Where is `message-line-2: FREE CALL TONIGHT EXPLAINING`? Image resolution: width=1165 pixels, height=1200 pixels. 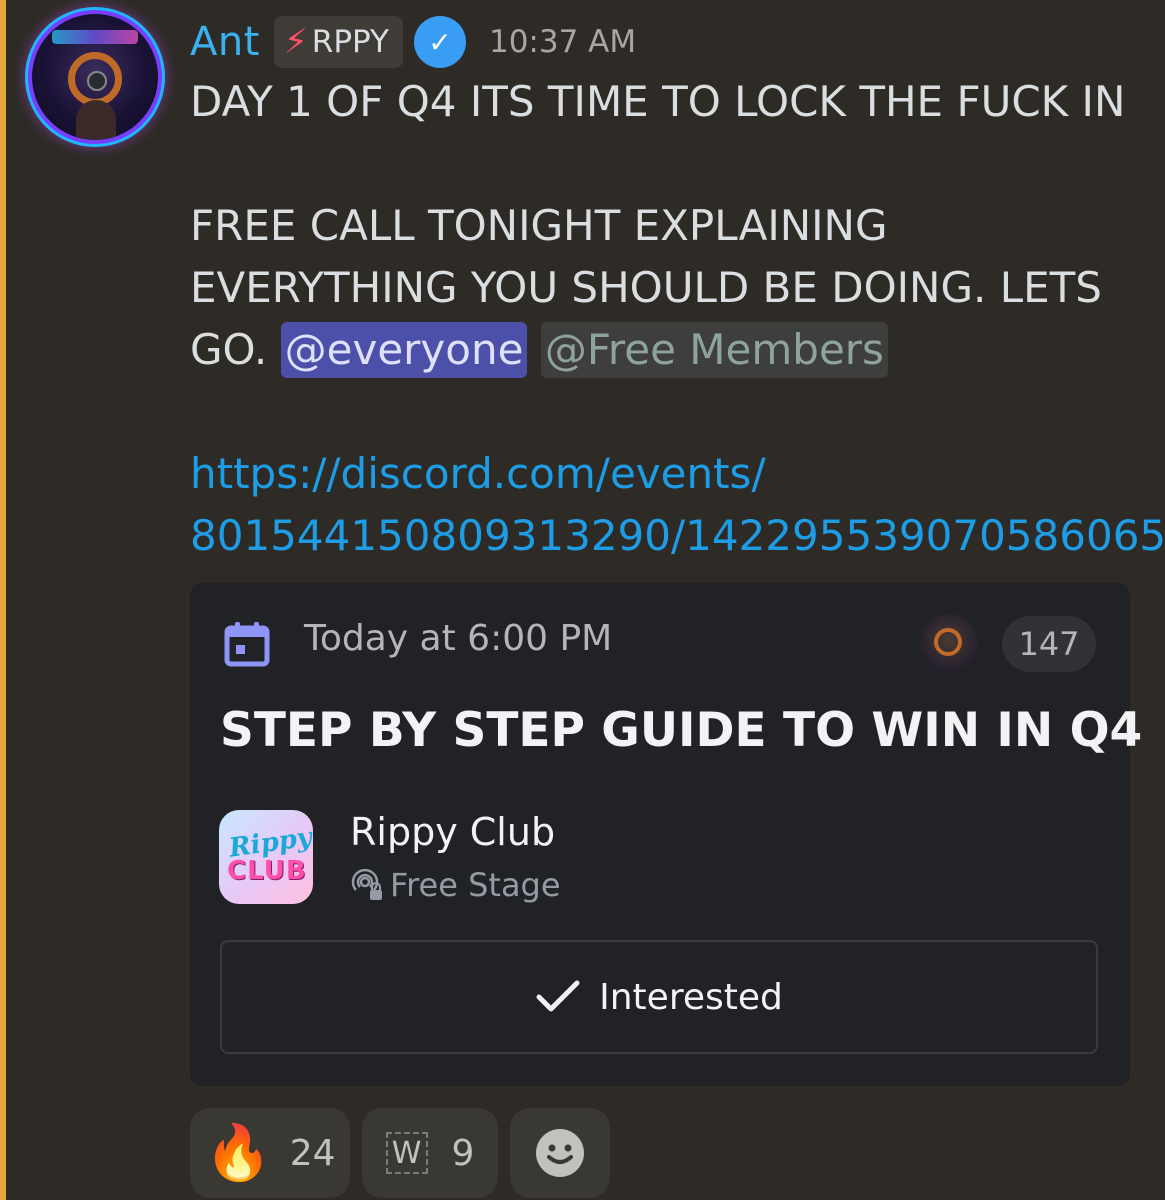
message-line-2: FREE CALL TONIGHT EXPLAINING is located at coordinates (539, 225).